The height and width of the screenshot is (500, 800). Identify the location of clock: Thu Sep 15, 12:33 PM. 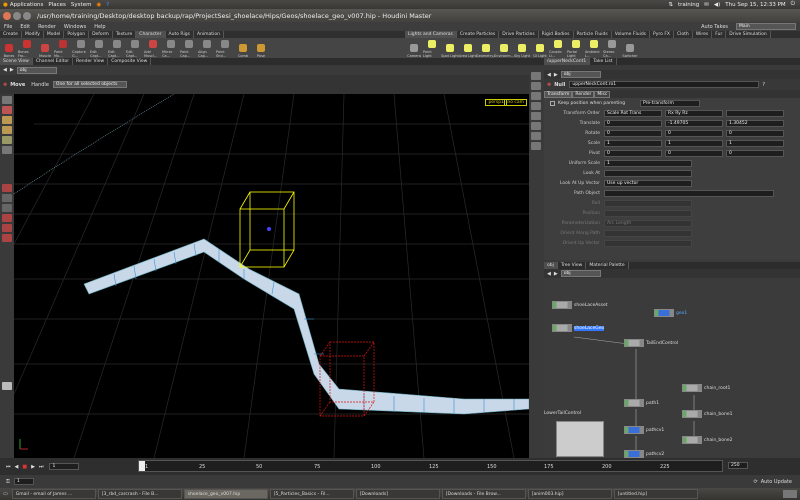
(755, 5).